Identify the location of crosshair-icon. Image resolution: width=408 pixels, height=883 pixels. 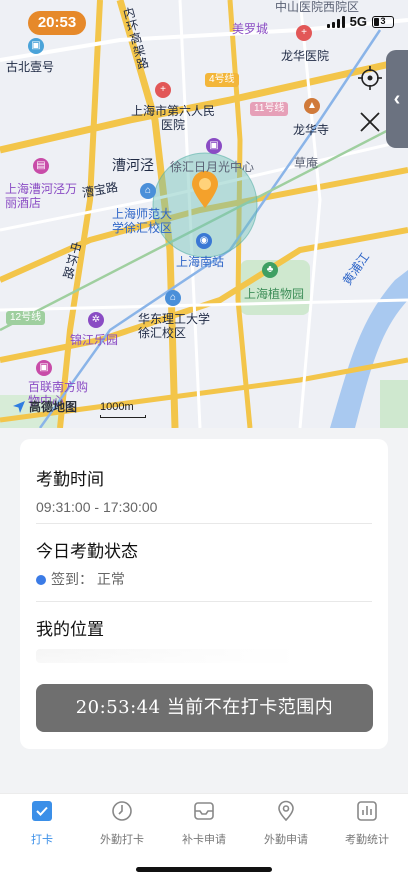
(370, 78).